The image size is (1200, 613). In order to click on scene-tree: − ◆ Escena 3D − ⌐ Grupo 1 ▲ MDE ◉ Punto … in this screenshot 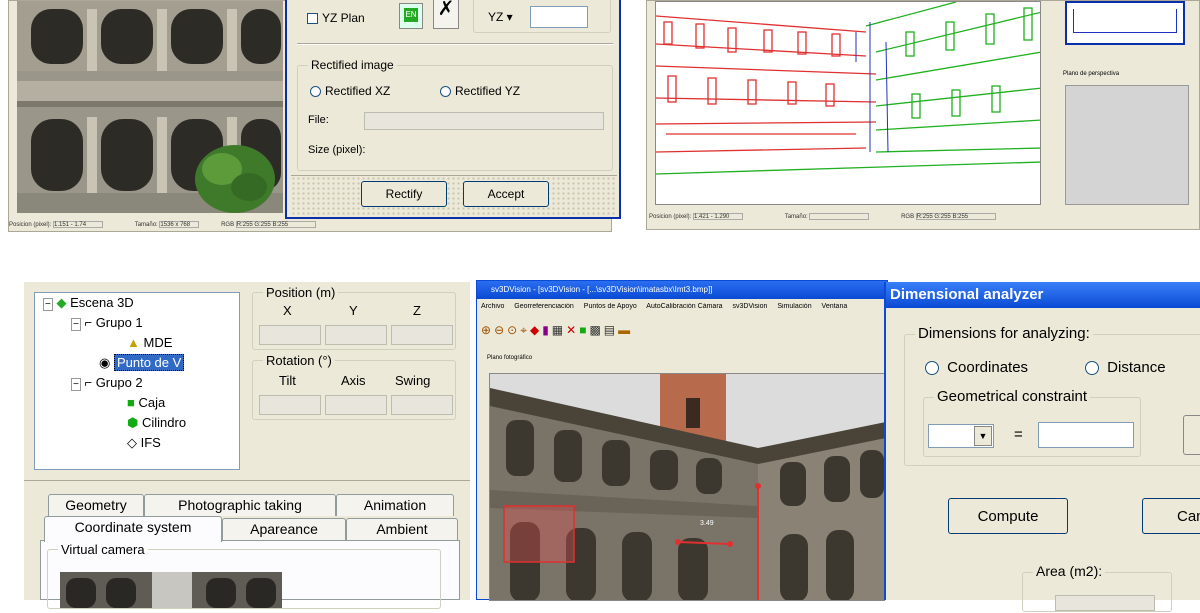, I will do `click(137, 381)`.